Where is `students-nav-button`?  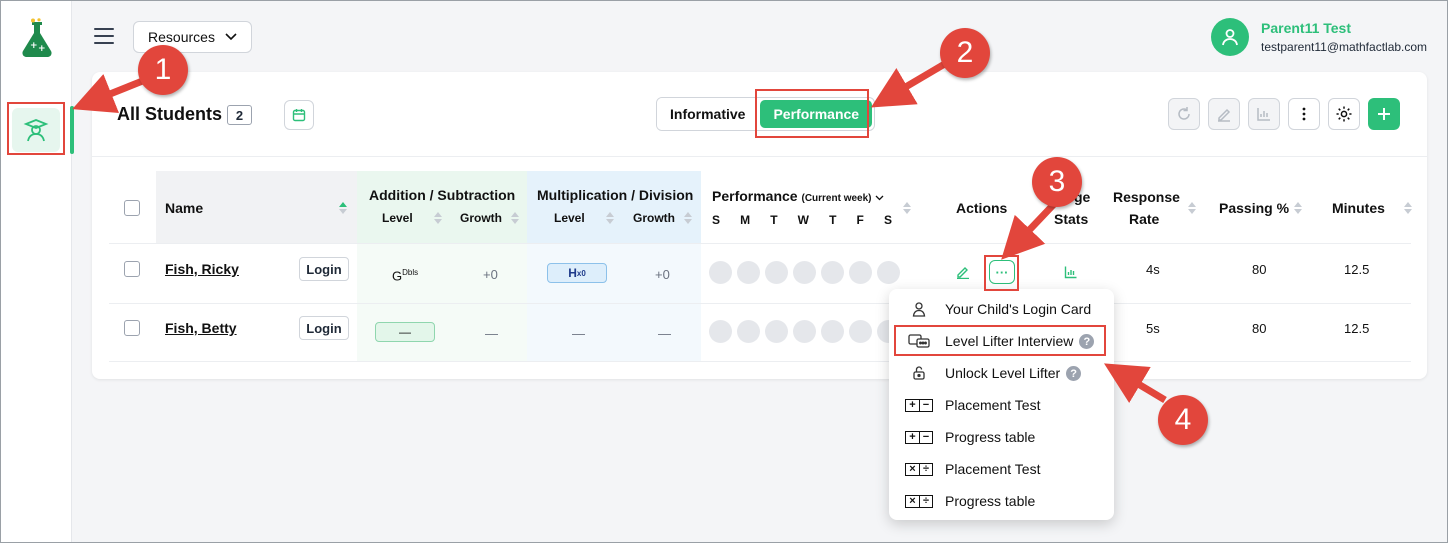 students-nav-button is located at coordinates (36, 130).